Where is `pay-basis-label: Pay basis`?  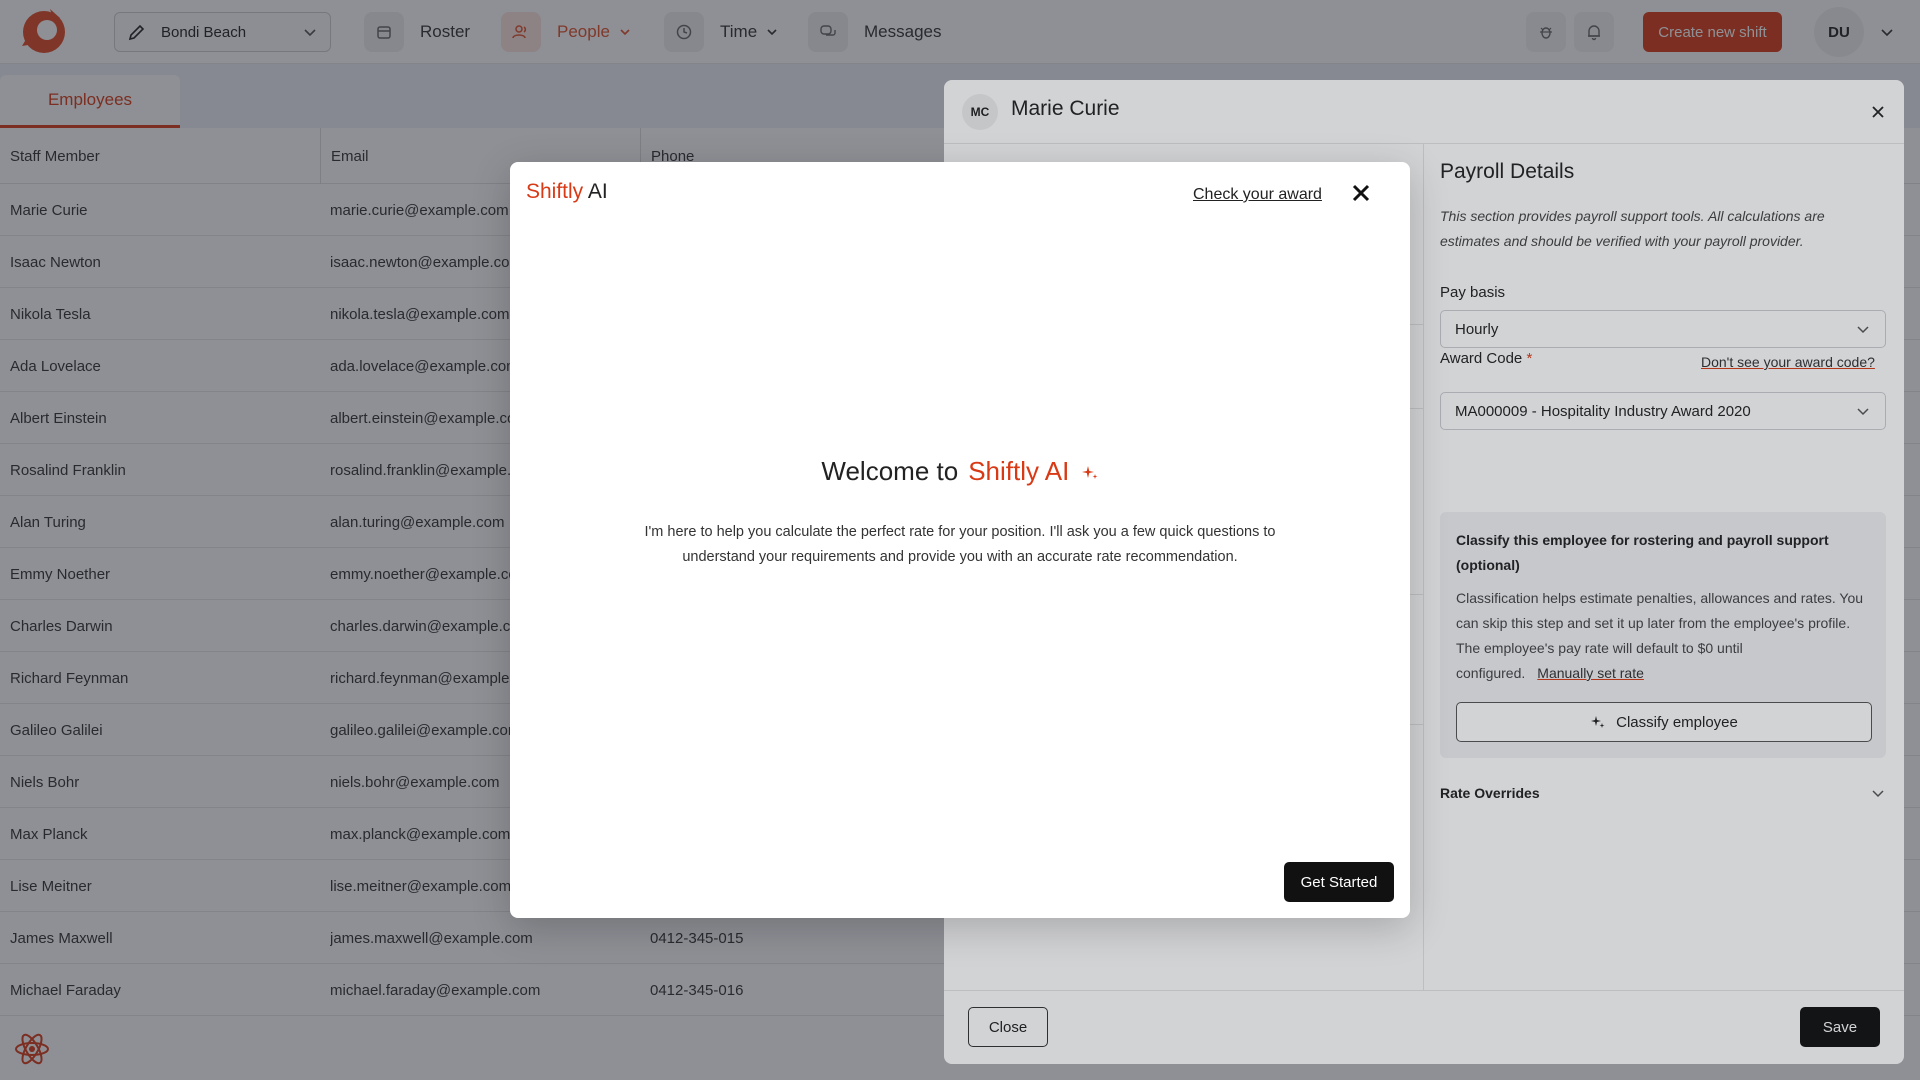 pay-basis-label: Pay basis is located at coordinates (1473, 292).